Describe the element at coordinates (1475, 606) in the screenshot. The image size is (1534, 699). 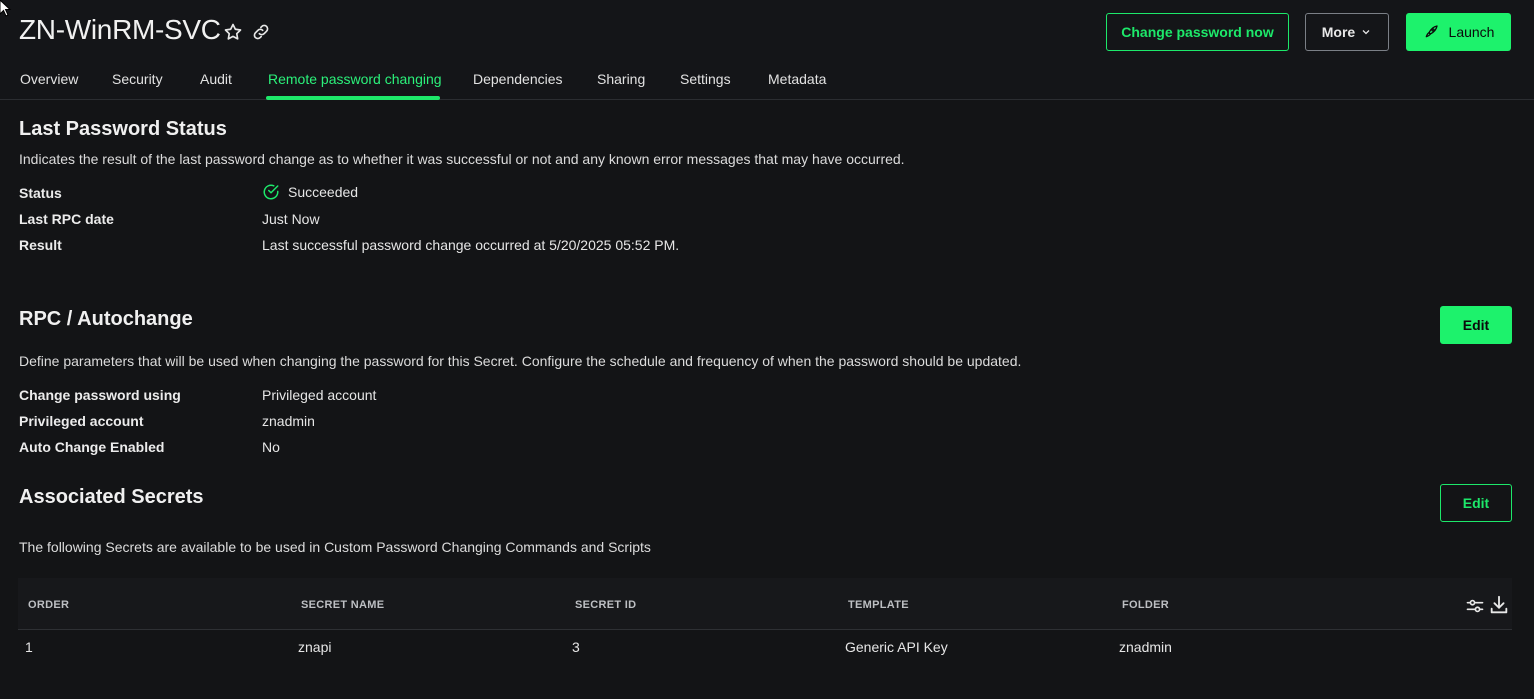
I see `sliders-icon` at that location.